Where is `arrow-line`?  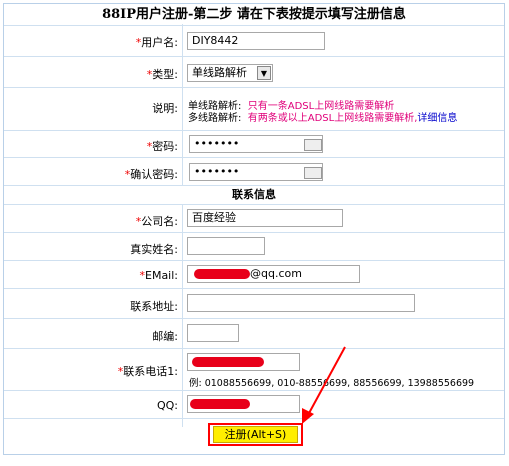
arrow-line is located at coordinates (326, 381).